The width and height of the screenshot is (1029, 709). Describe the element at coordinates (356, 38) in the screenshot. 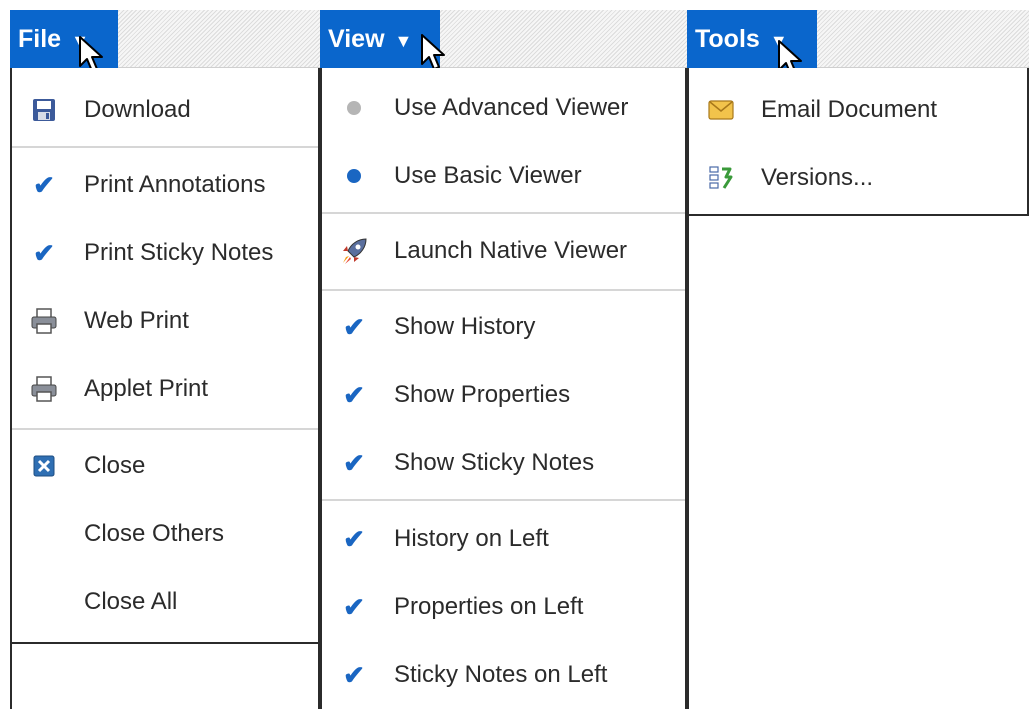

I see `view-menu-title: View` at that location.